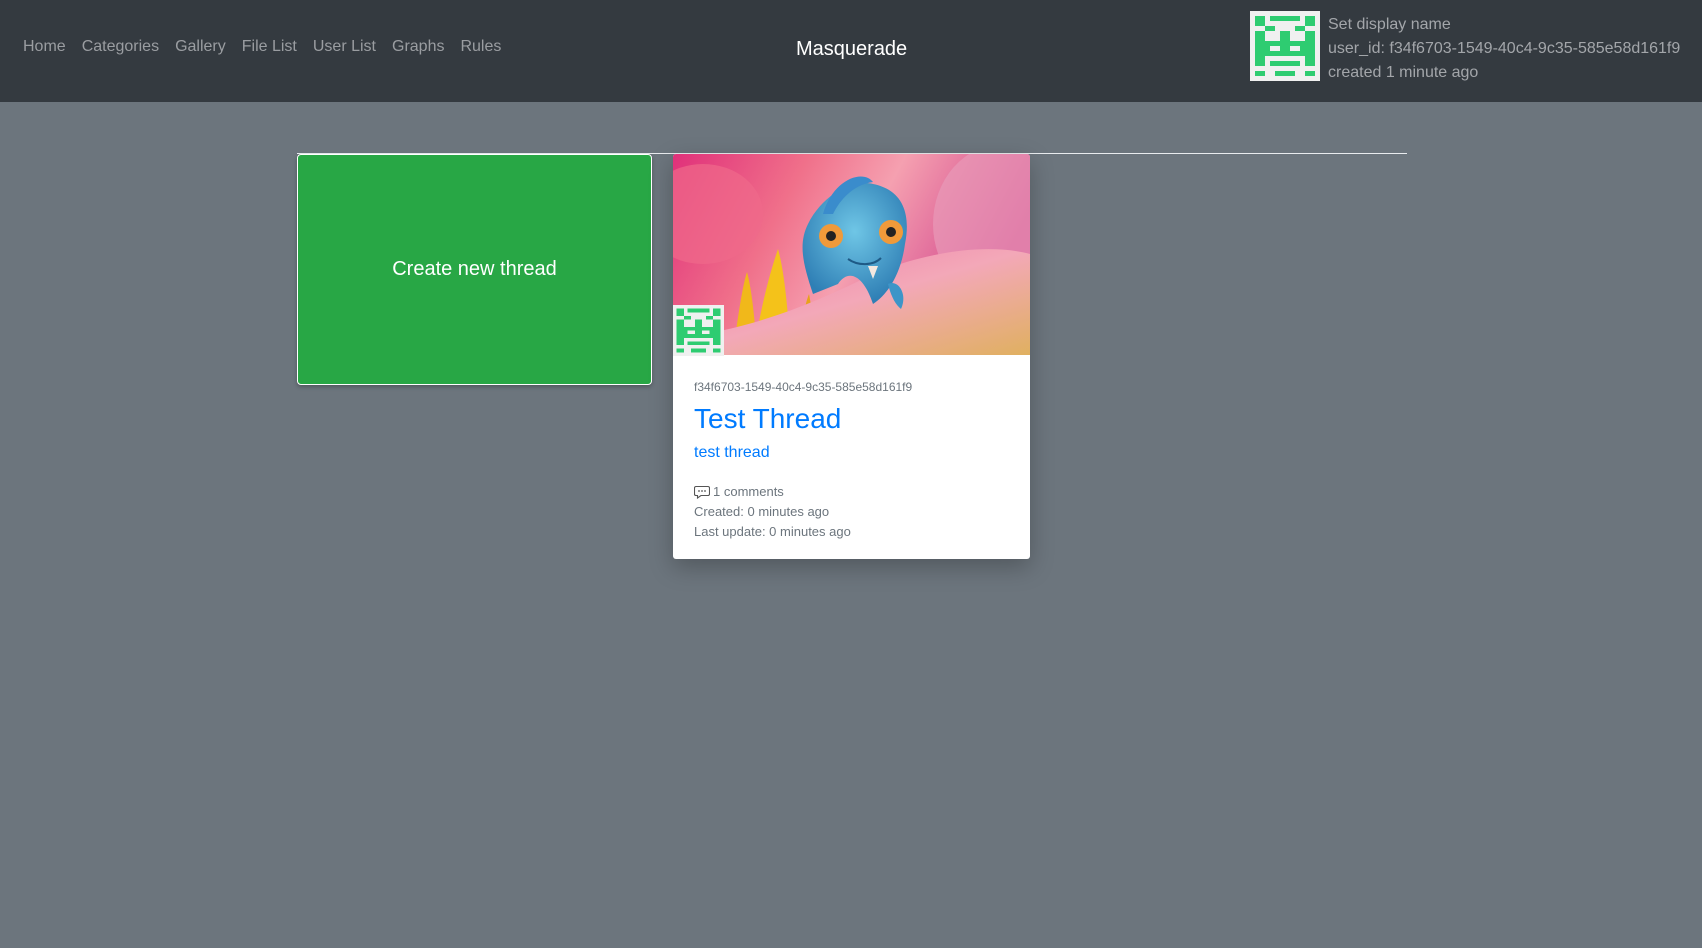 Image resolution: width=1702 pixels, height=948 pixels. What do you see at coordinates (1403, 72) in the screenshot?
I see `user-created-text: created 1 minute ago` at bounding box center [1403, 72].